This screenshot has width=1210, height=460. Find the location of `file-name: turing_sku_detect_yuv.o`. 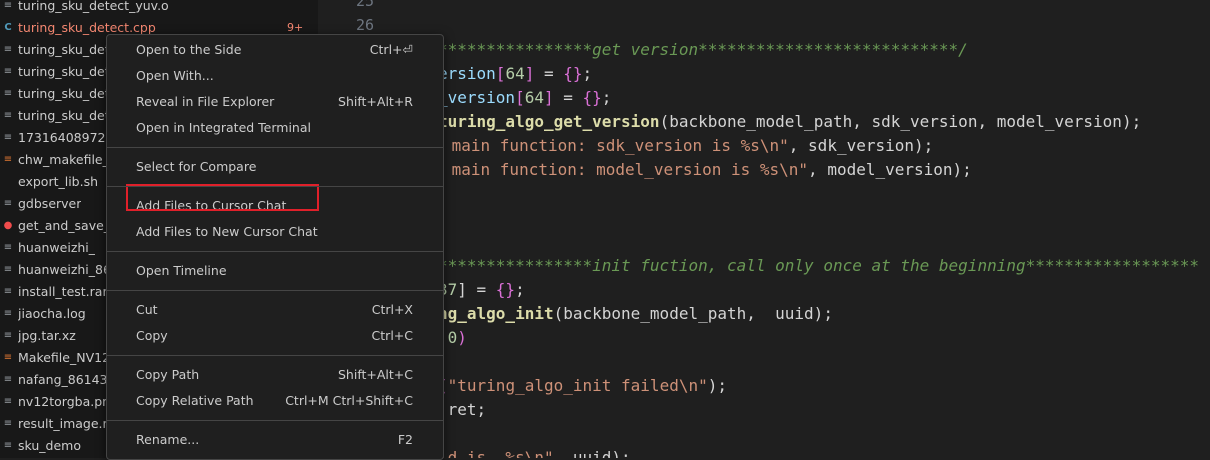

file-name: turing_sku_detect_yuv.o is located at coordinates (93, 6).